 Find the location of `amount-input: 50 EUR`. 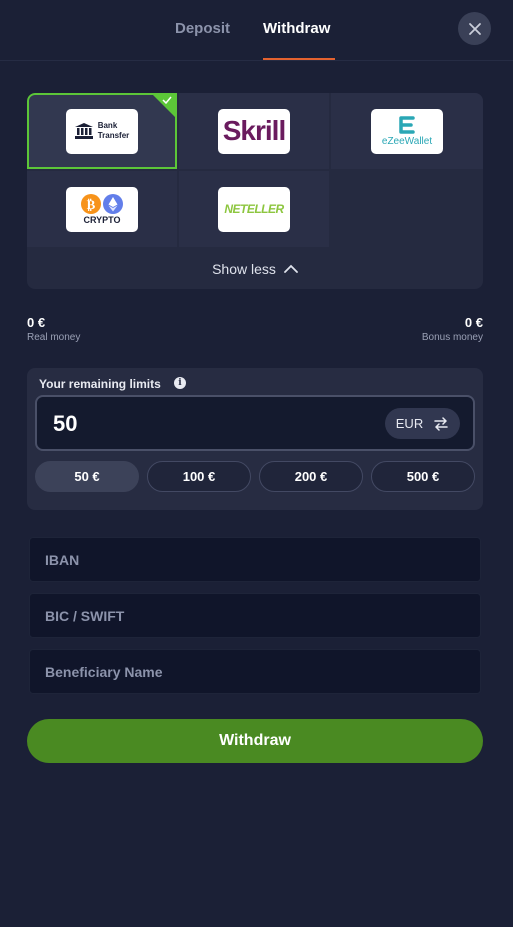

amount-input: 50 EUR is located at coordinates (255, 423).